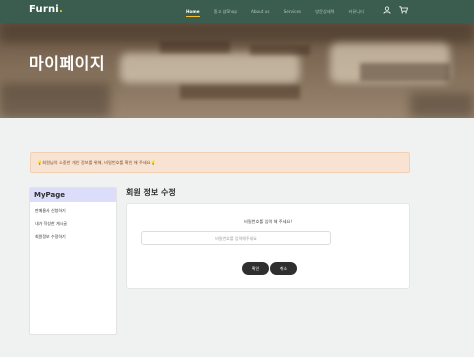 The width and height of the screenshot is (474, 357). Describe the element at coordinates (403, 10) in the screenshot. I see `cart-icon` at that location.